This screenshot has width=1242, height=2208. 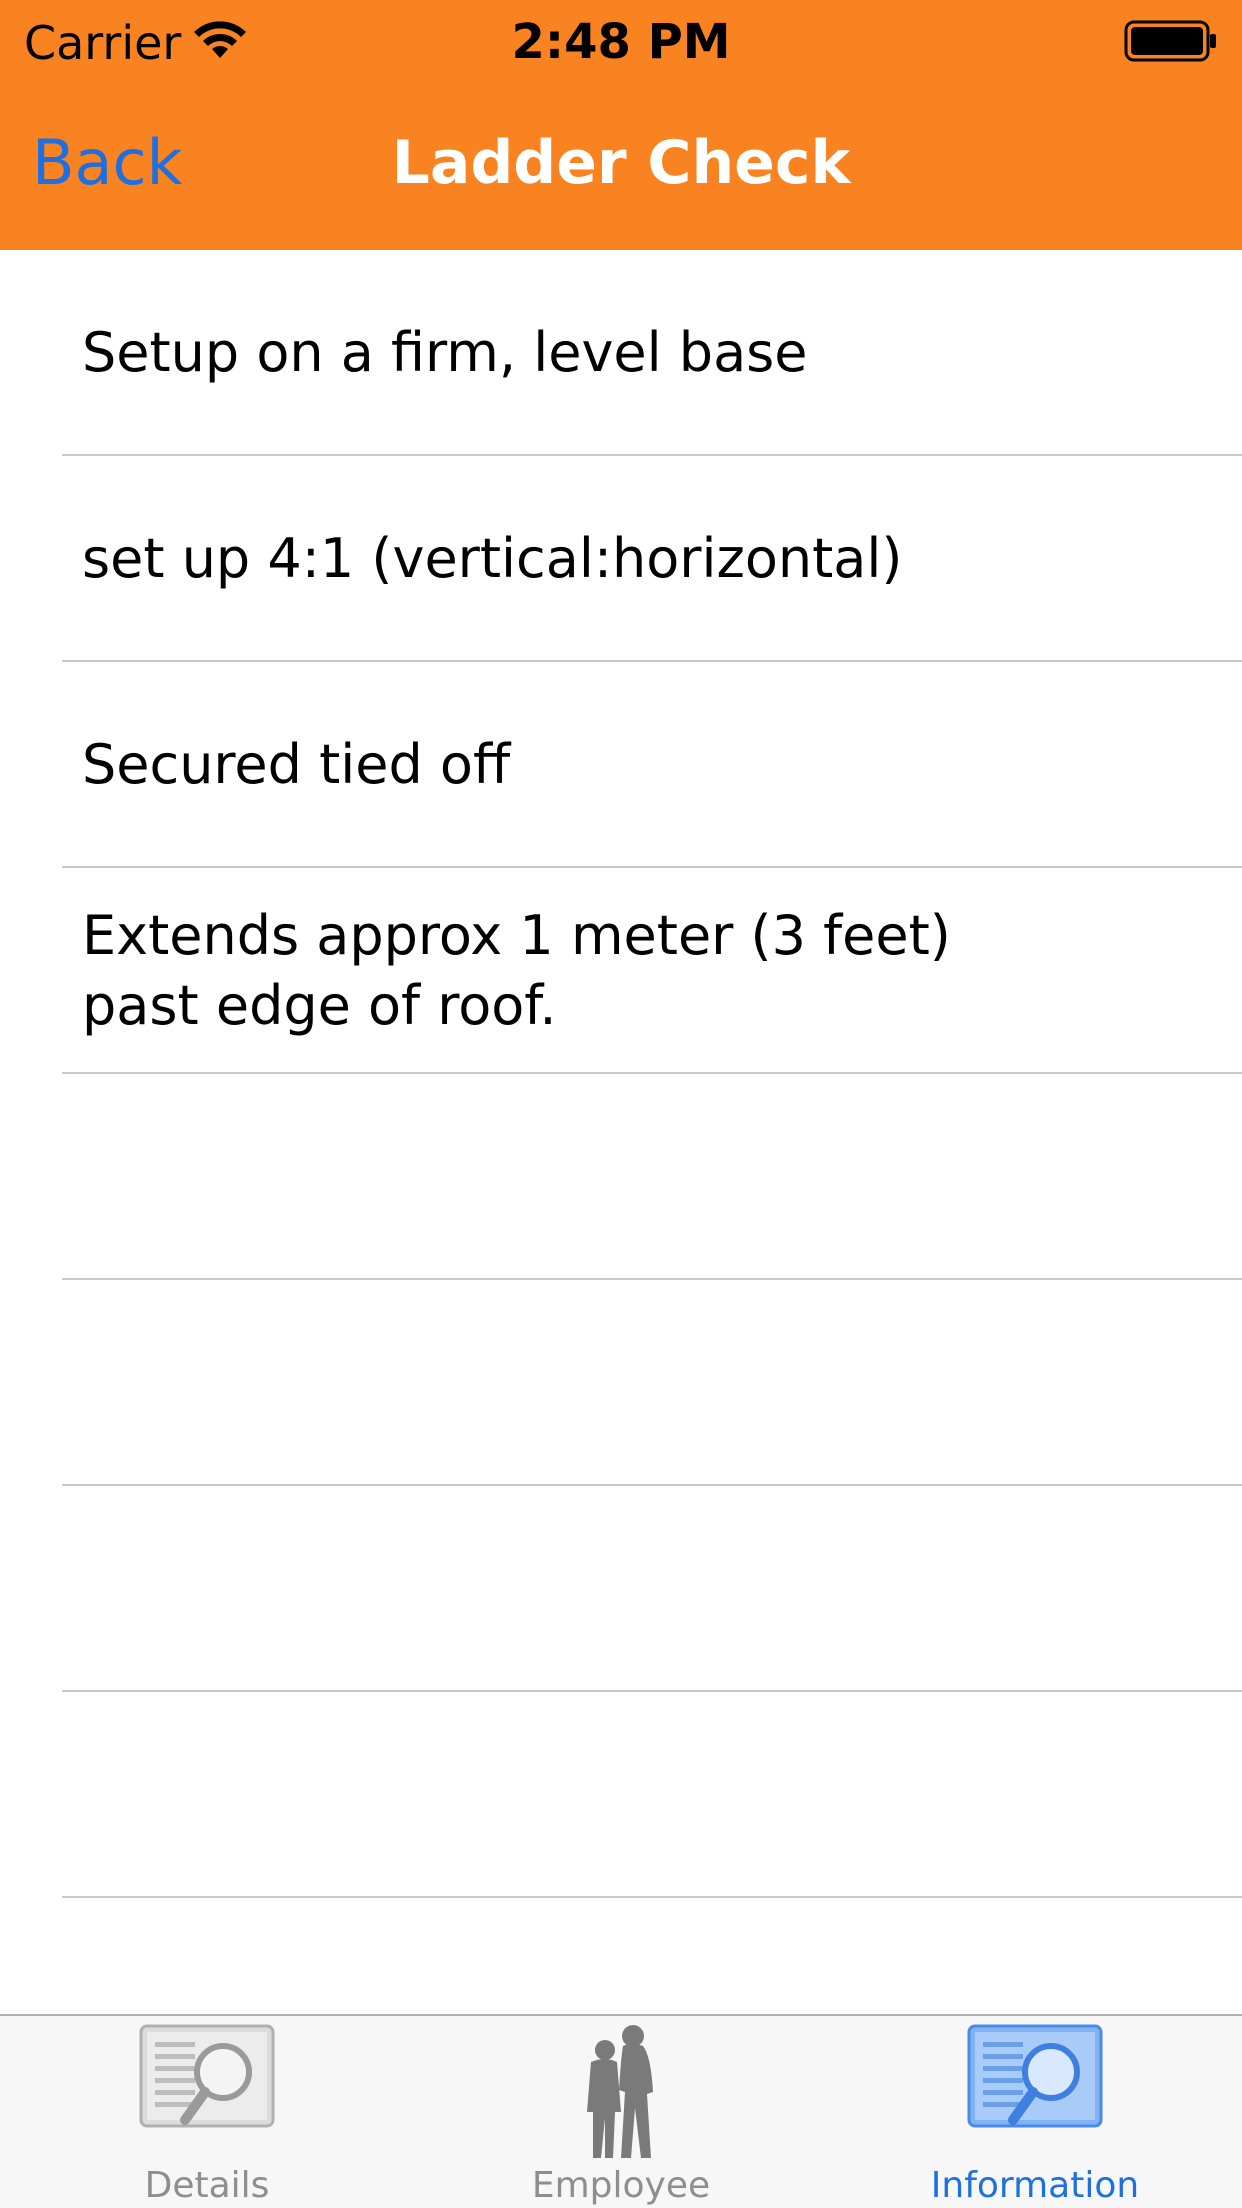 I want to click on people-silhouette-icon, so click(x=620, y=2091).